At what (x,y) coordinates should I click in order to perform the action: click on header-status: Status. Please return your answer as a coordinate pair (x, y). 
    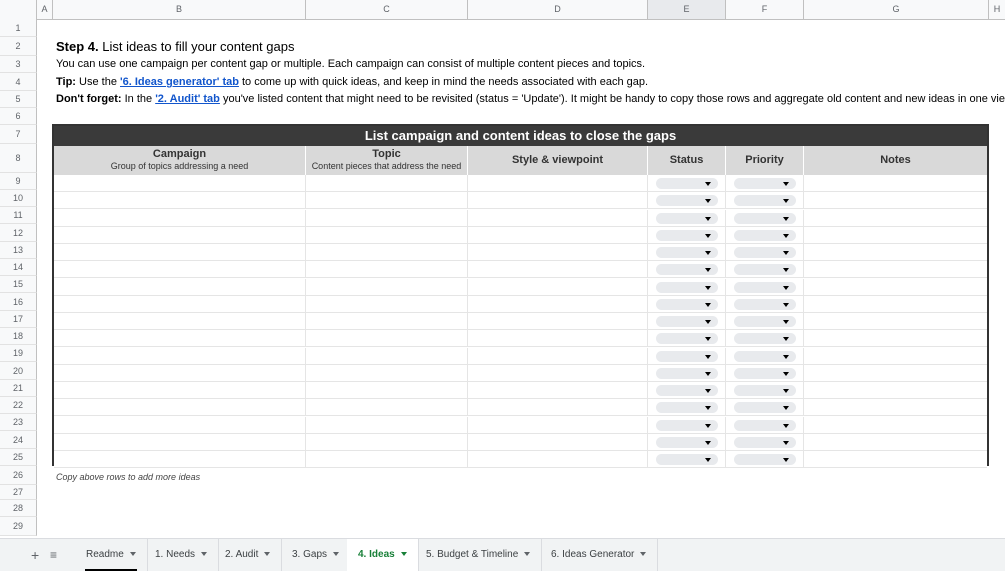
    Looking at the image, I should click on (687, 160).